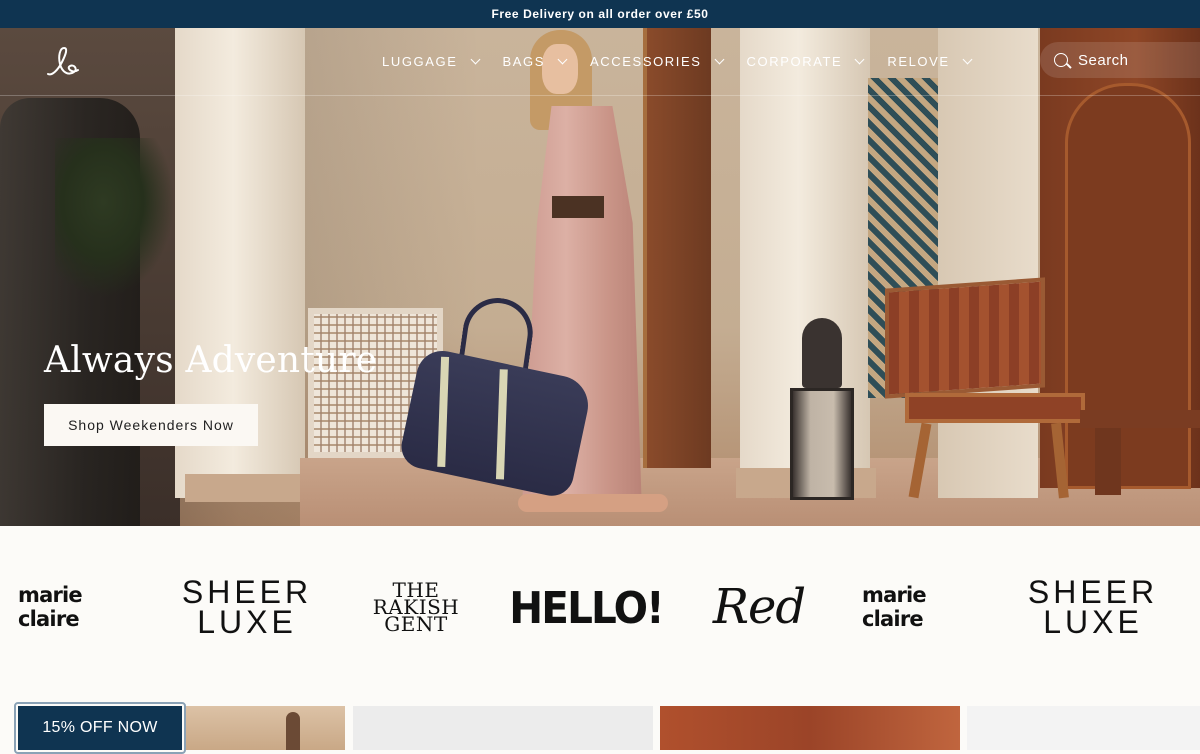 Image resolution: width=1200 pixels, height=754 pixels. I want to click on hero-scene-chair, so click(985, 388).